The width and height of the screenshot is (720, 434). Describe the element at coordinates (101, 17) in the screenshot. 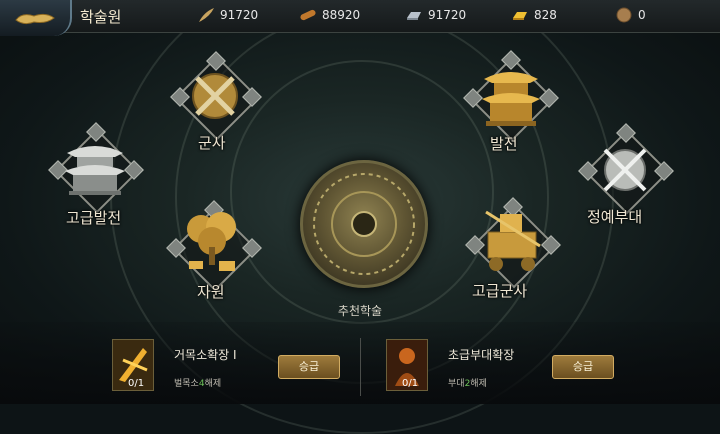

I see `page-title: 학술원` at that location.